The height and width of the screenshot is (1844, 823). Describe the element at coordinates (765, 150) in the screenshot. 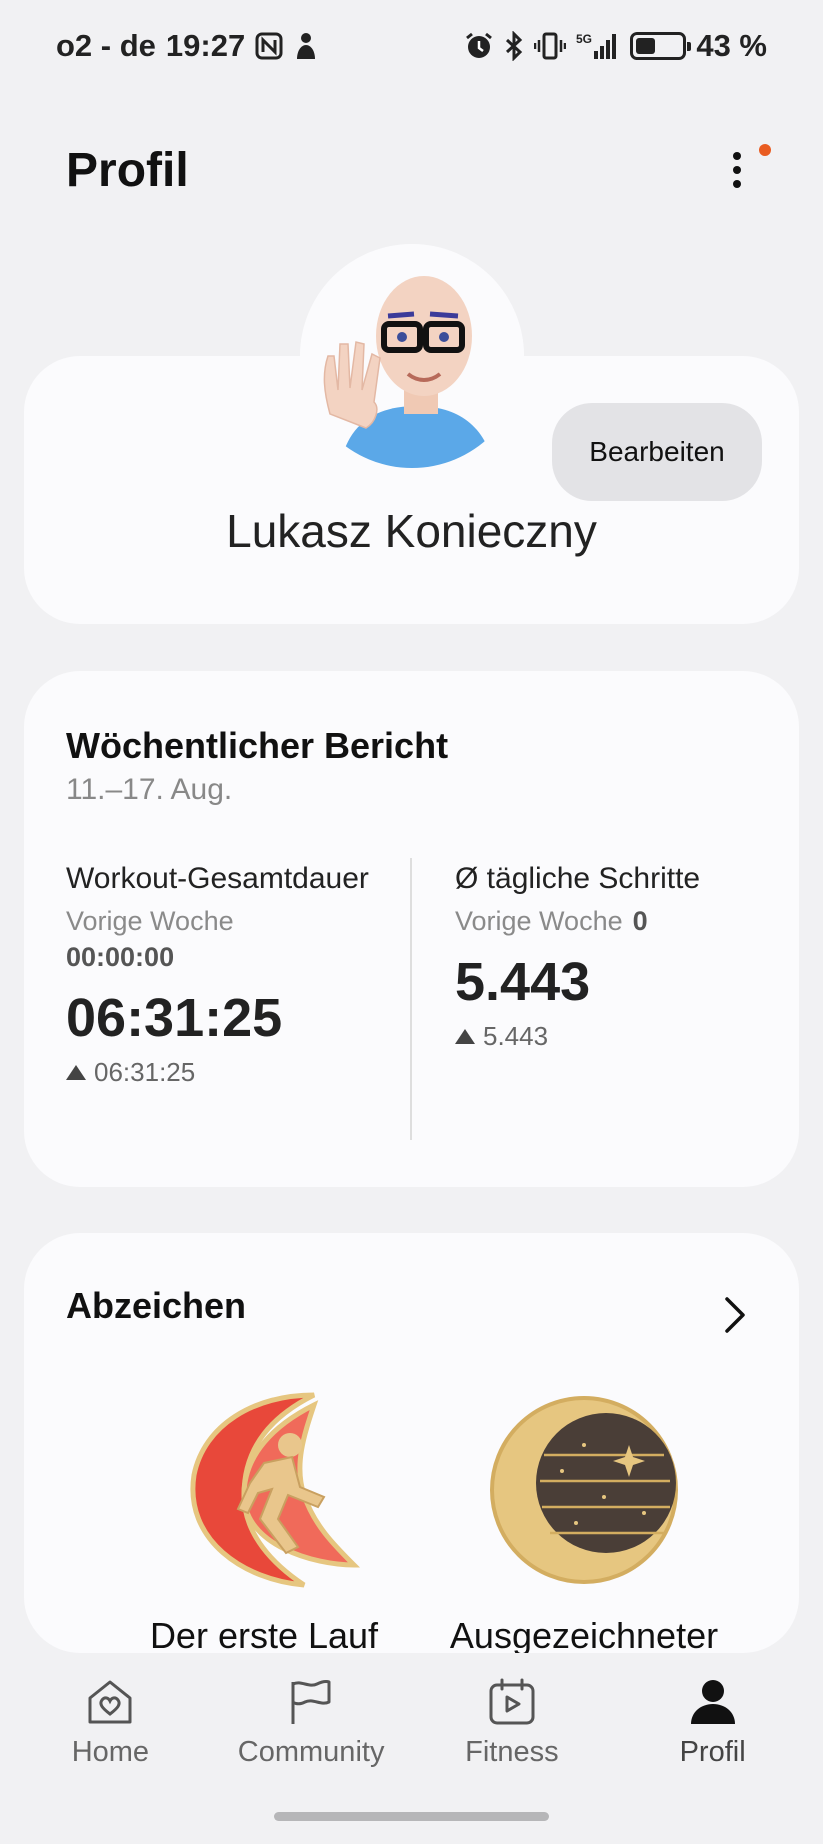

I see `notification-dot` at that location.